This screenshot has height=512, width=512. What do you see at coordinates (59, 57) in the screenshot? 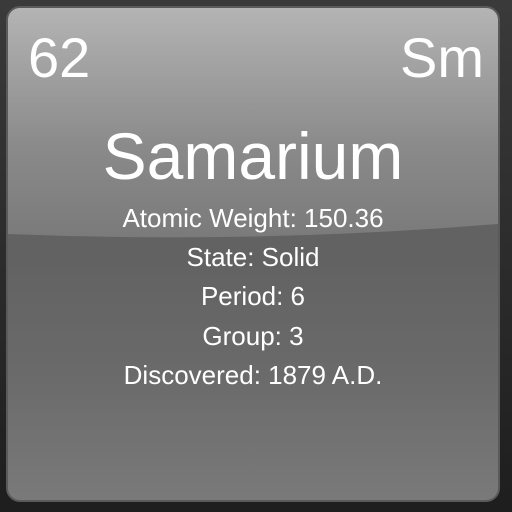
I see `atomic-number: 62` at bounding box center [59, 57].